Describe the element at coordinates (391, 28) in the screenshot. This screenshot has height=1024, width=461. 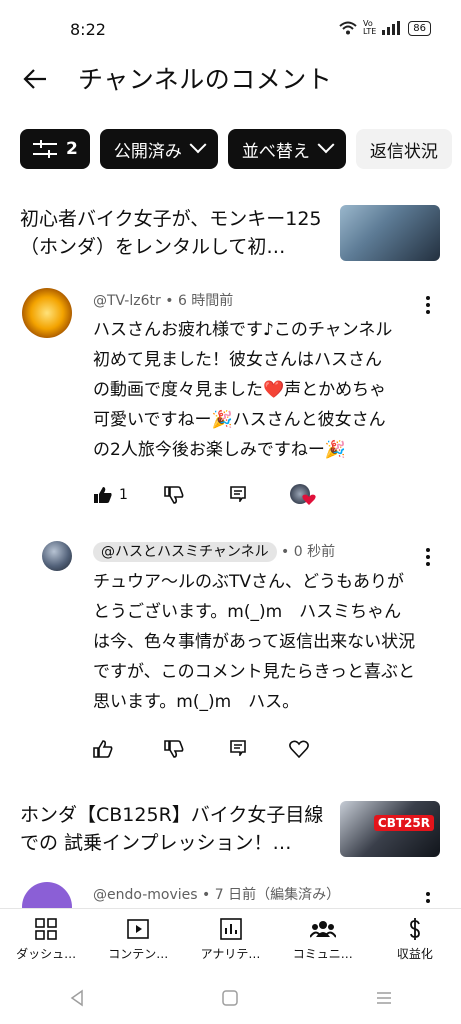
I see `signal-icon` at that location.